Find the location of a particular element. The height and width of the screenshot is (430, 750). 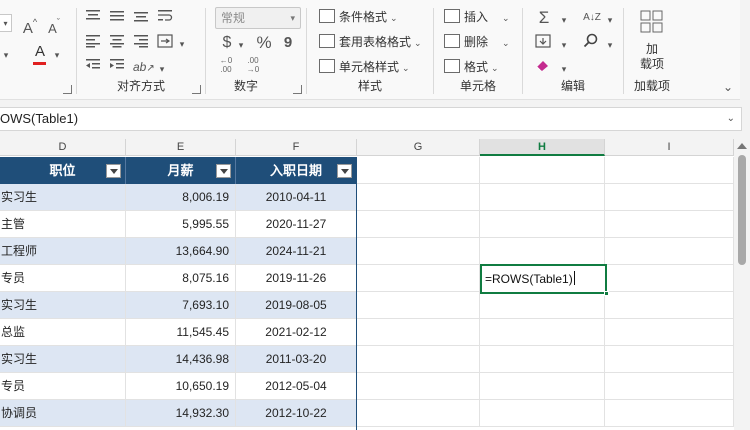

font-color-icon: A is located at coordinates (40, 54).